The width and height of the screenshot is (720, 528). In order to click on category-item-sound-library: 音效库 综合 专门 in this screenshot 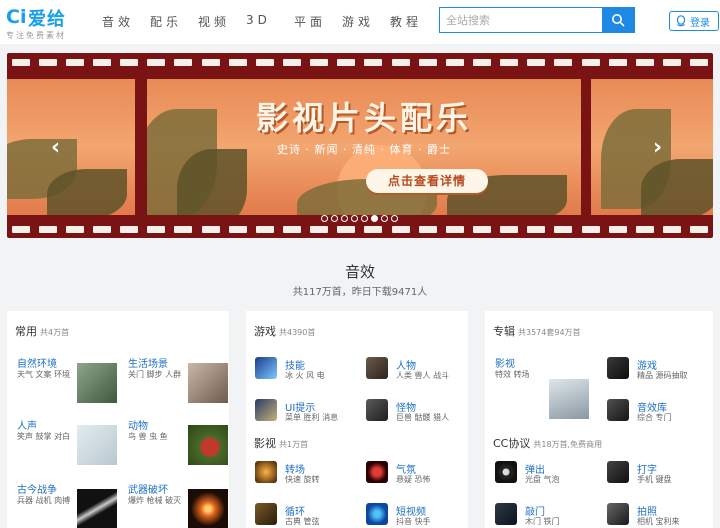, I will do `click(661, 414)`.